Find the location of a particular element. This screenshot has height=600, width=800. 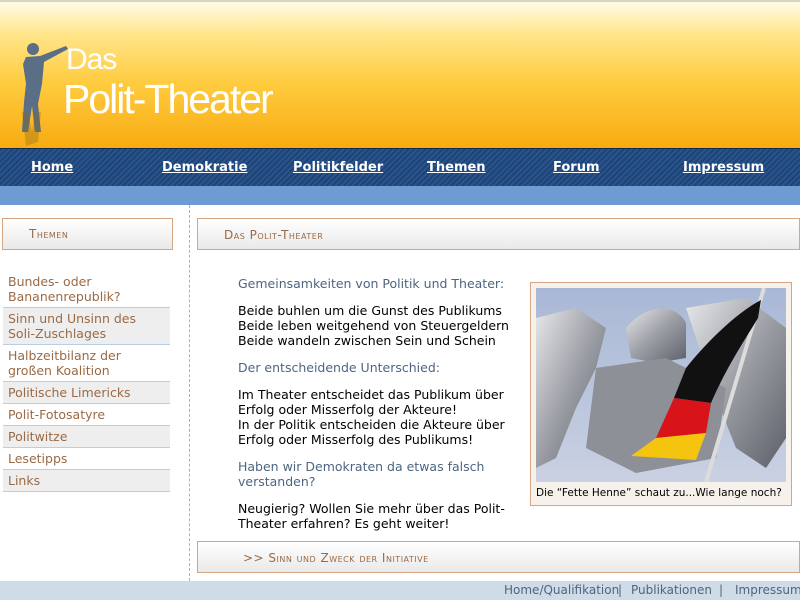

main-title-box: Das Polit-Theater is located at coordinates (498, 234).